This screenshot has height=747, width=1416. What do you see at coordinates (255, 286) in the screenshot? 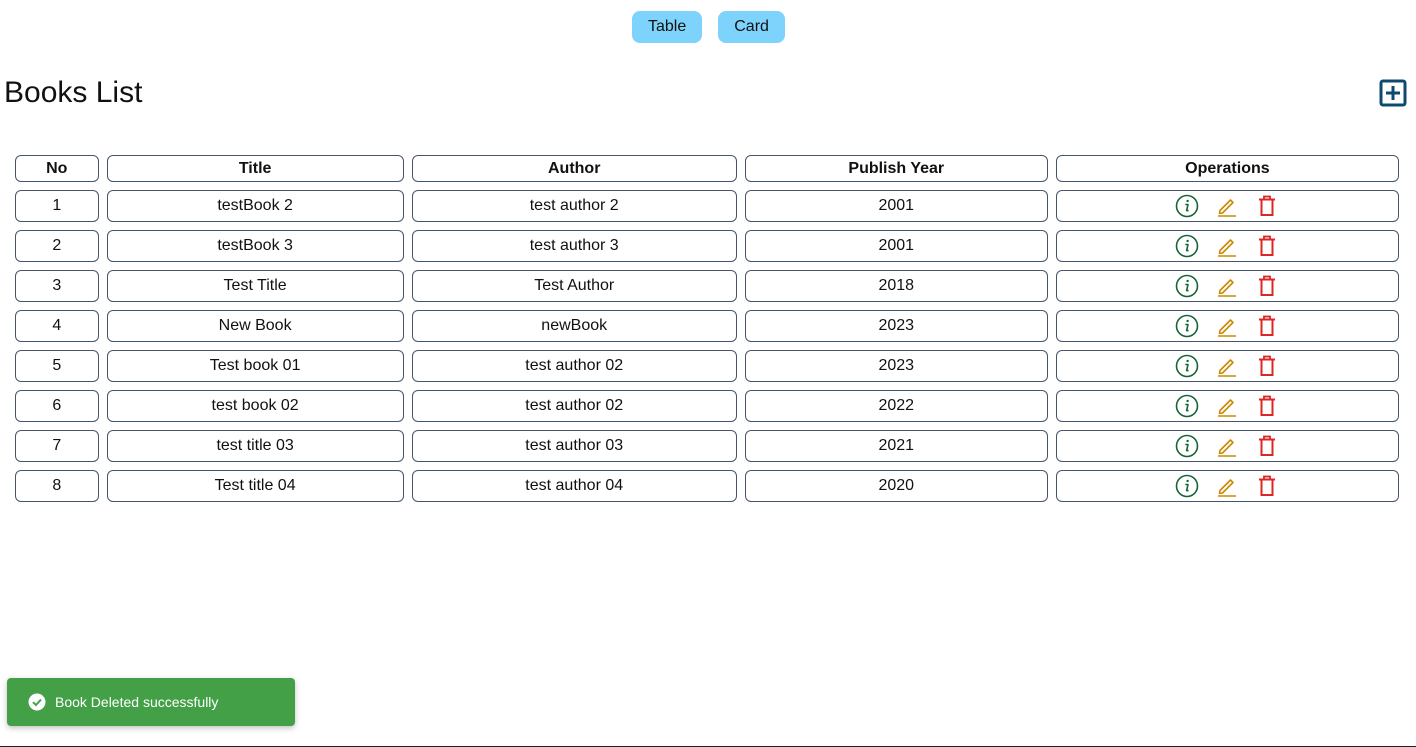
I see `cell-title: Test Title` at bounding box center [255, 286].